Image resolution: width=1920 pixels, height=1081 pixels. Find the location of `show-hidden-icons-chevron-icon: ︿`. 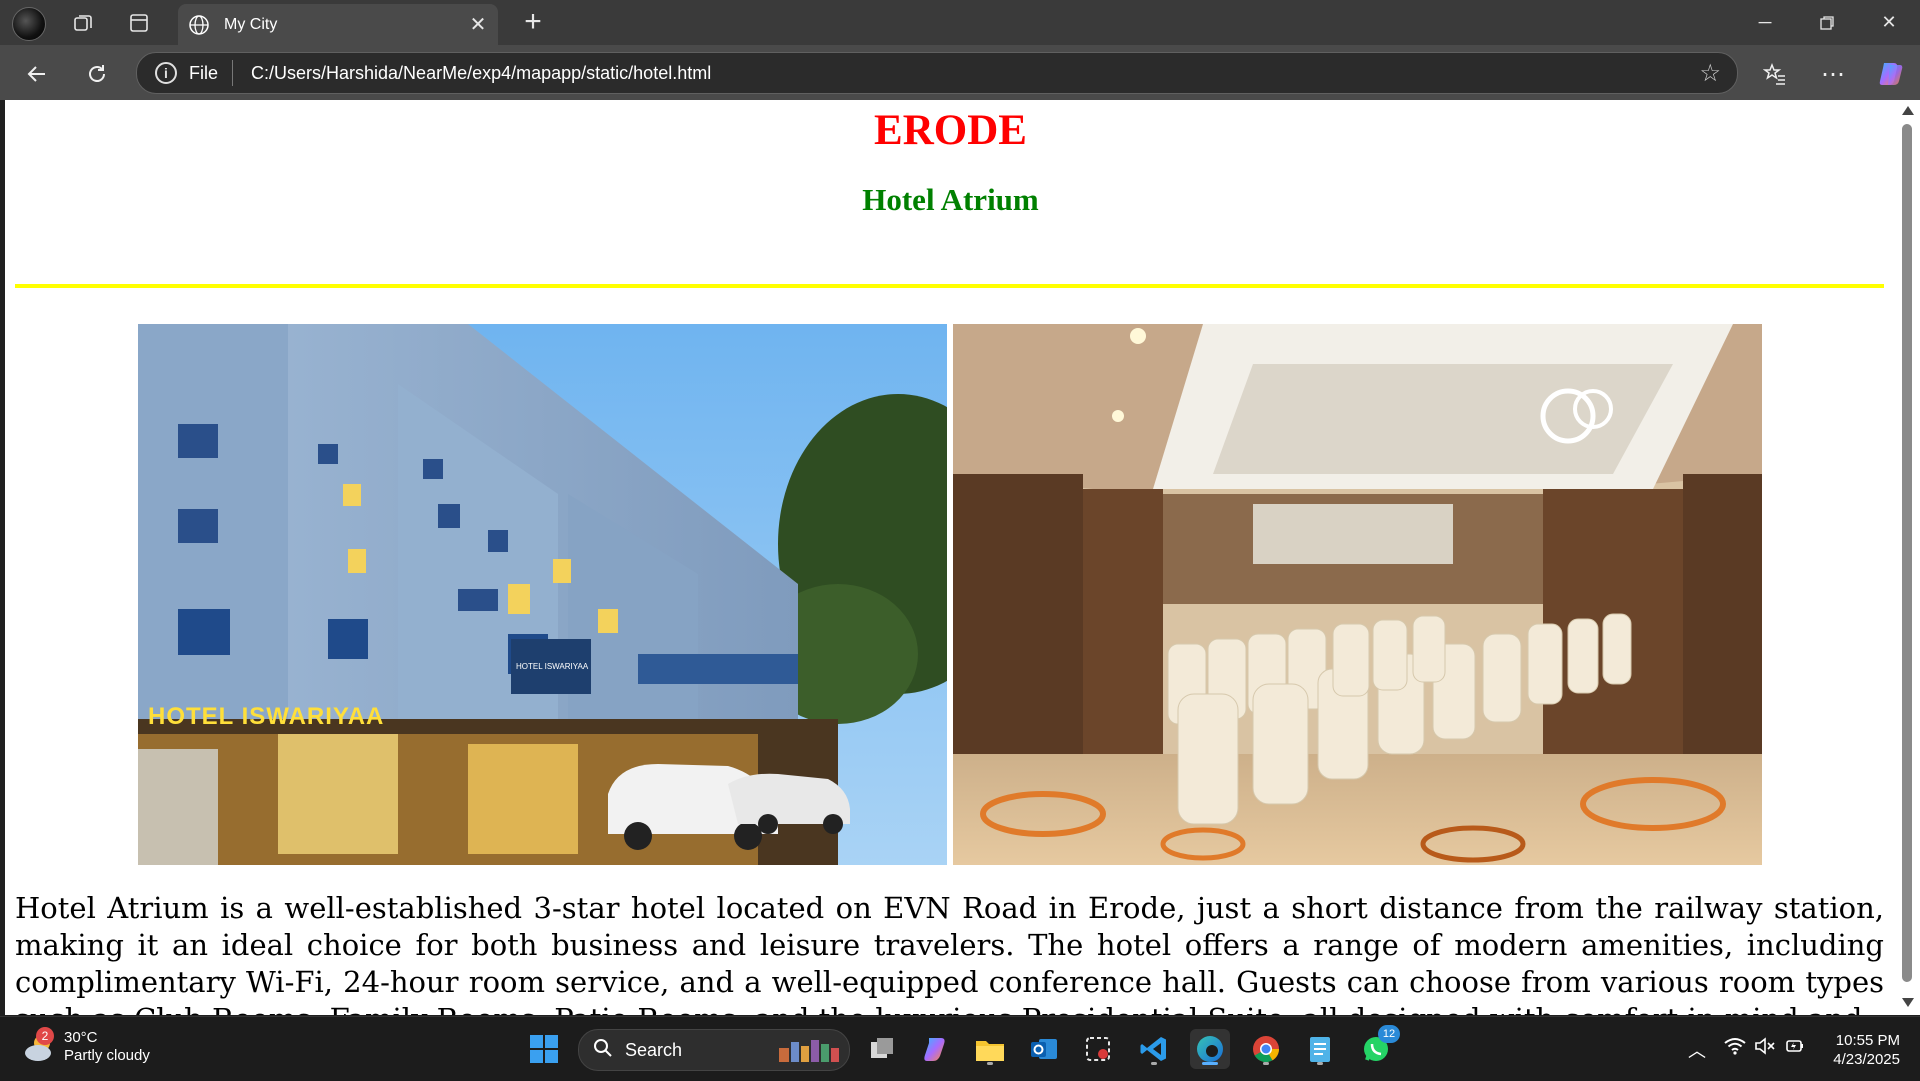

show-hidden-icons-chevron-icon: ︿ is located at coordinates (1697, 1050).